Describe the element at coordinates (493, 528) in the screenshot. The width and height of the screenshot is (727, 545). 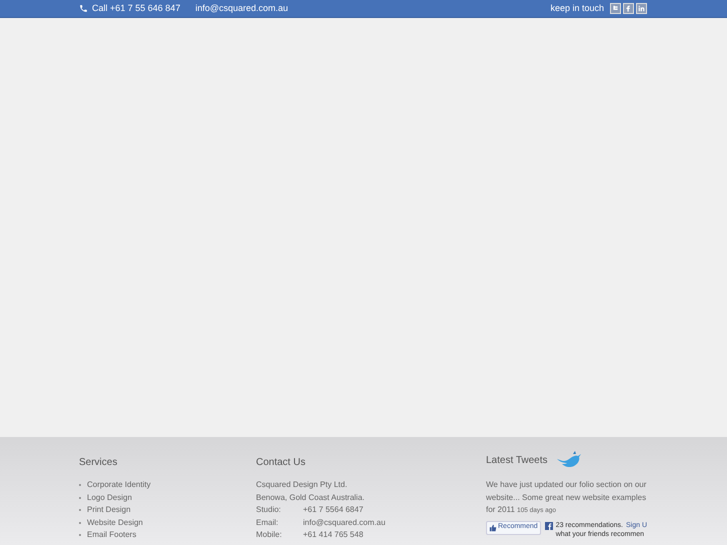
I see `thumbs-up-icon` at that location.